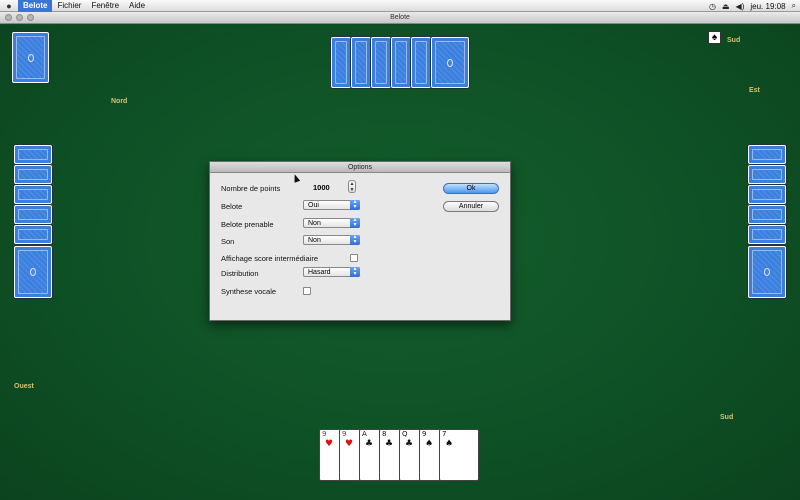  I want to click on son-select-value: Non, so click(314, 240).